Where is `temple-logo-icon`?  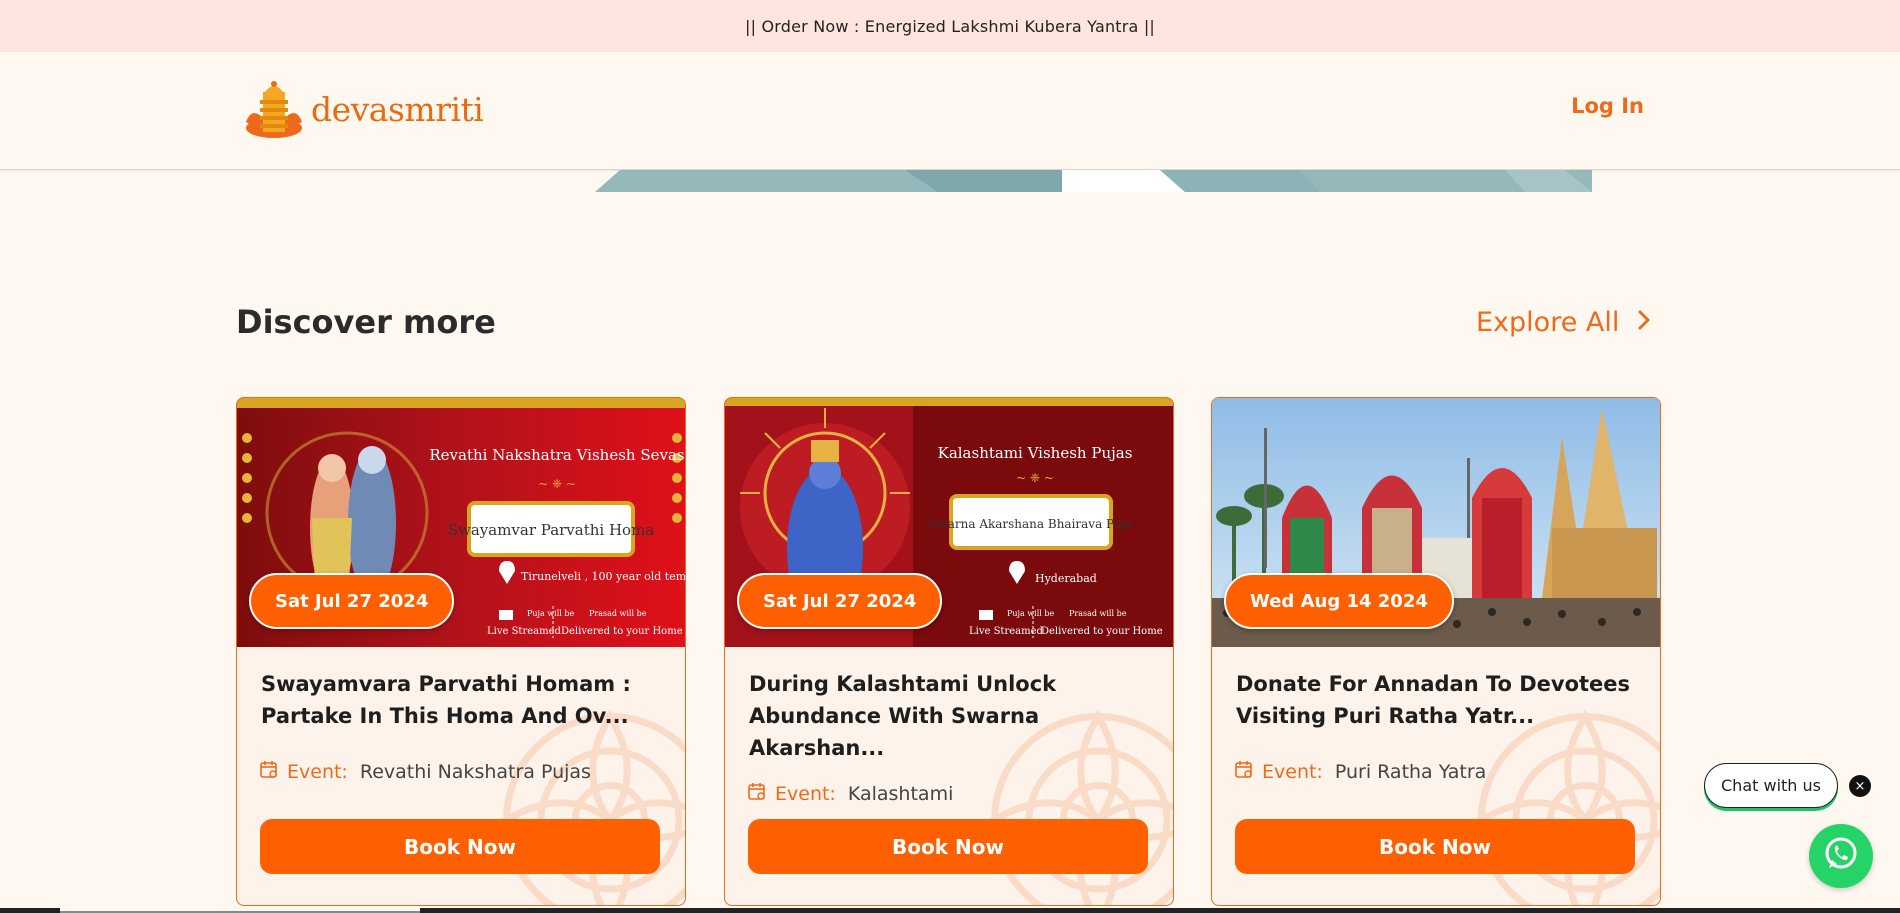 temple-logo-icon is located at coordinates (274, 109).